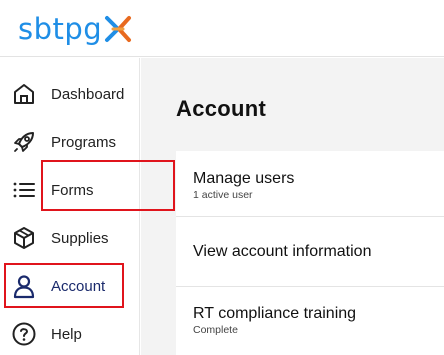 The height and width of the screenshot is (355, 444). Describe the element at coordinates (66, 334) in the screenshot. I see `sidebar-item-label: Help` at that location.